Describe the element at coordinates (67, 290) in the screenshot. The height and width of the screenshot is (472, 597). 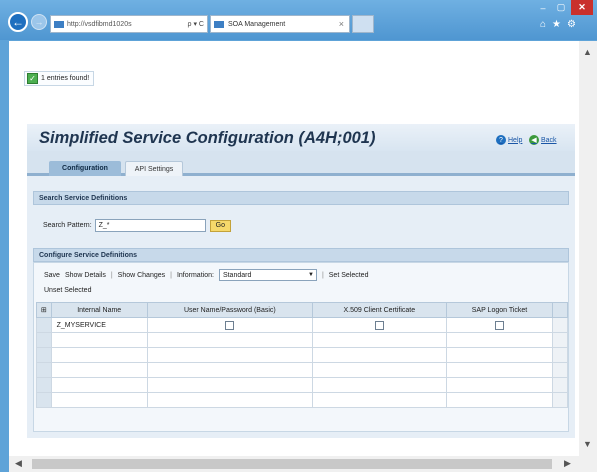
I see `unset-selected-button: Unset Selected` at that location.